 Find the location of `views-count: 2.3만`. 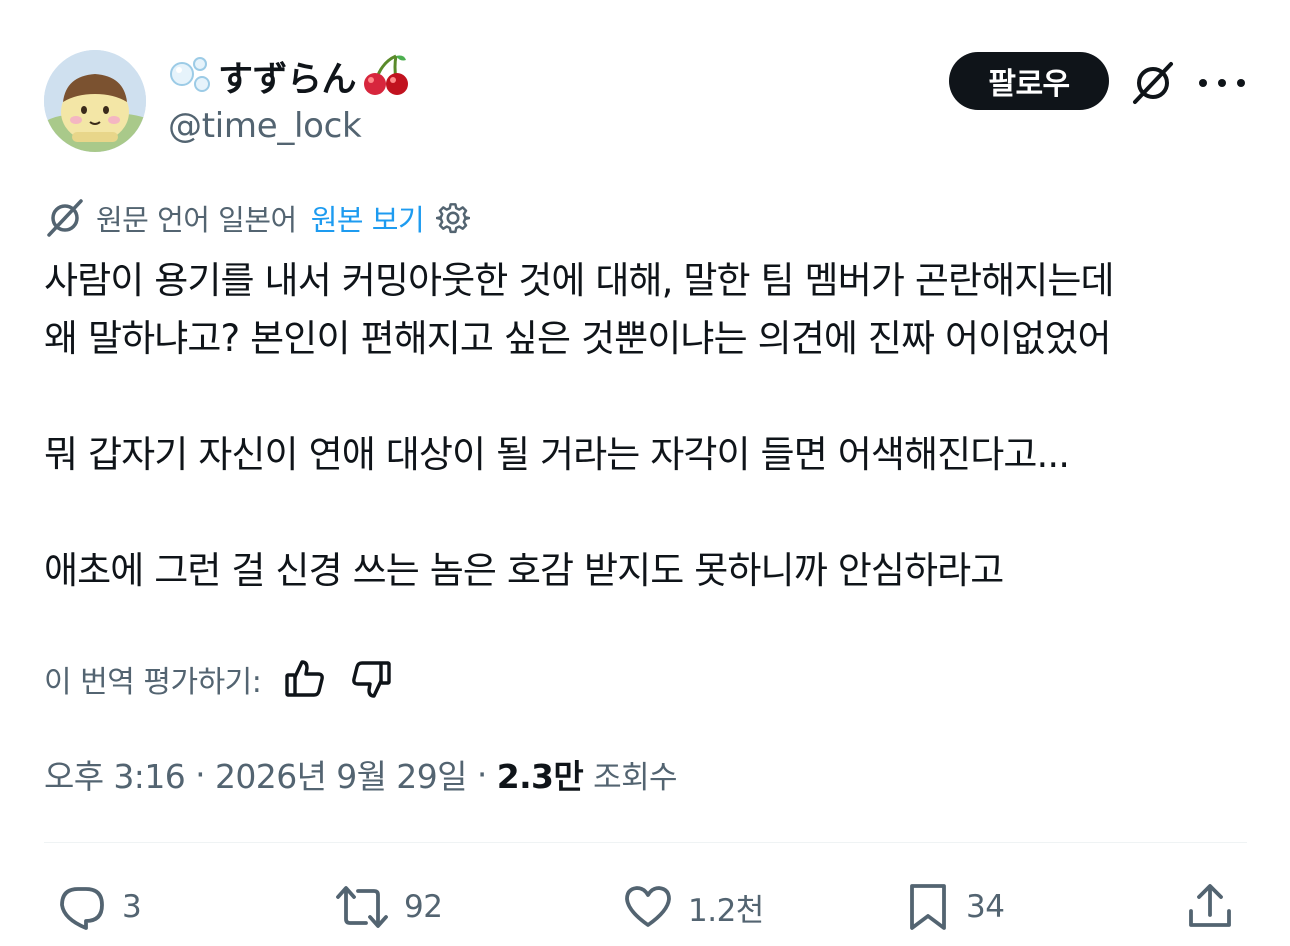

views-count: 2.3만 is located at coordinates (540, 774).